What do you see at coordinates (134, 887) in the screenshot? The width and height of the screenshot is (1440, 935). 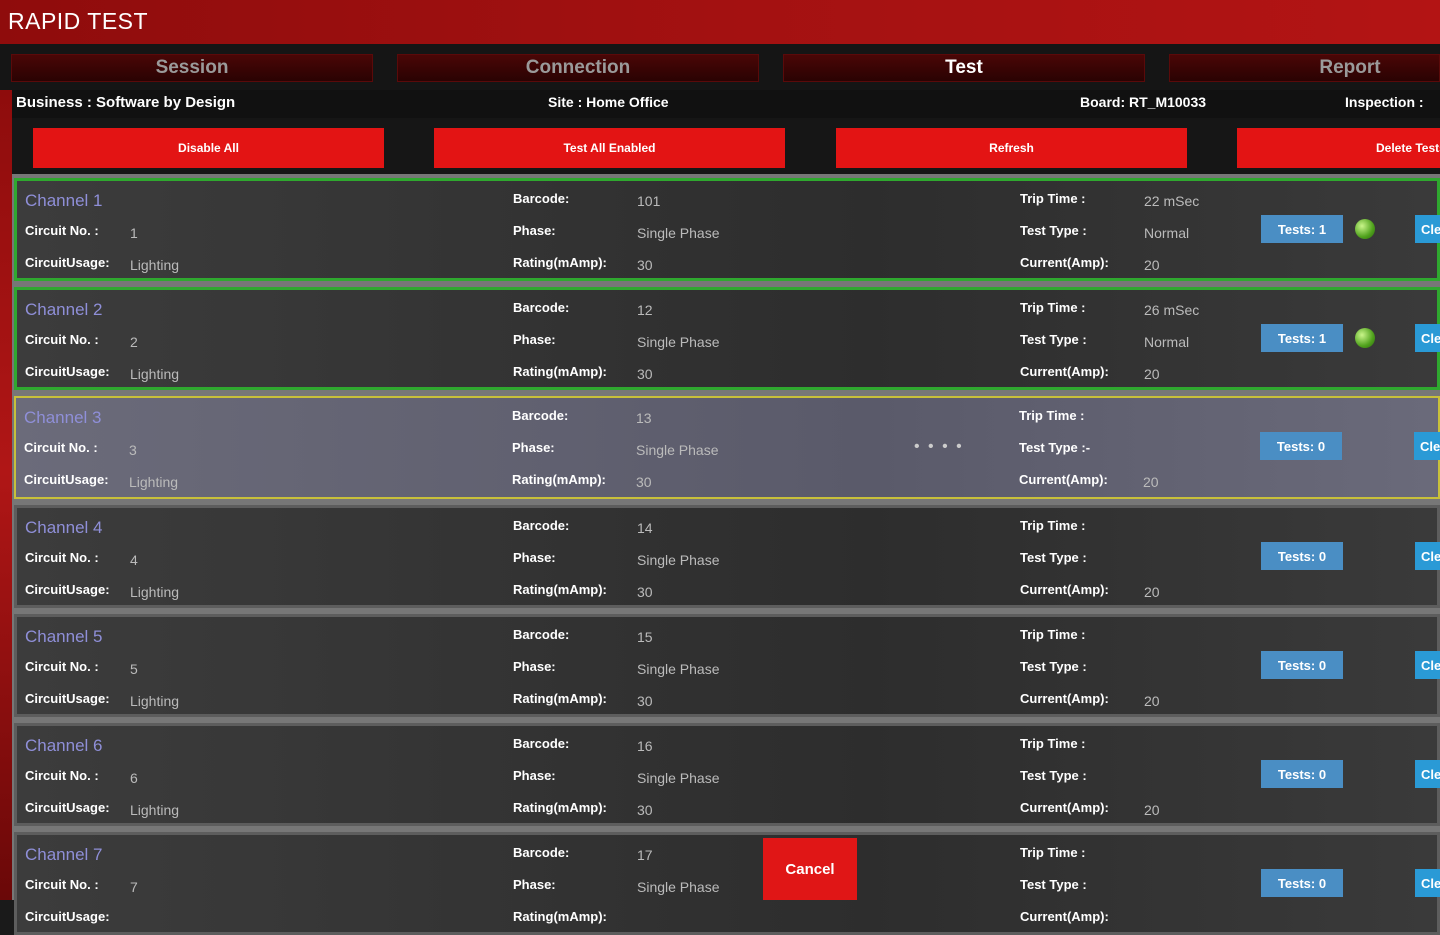 I see `circuit-no-value: 7` at bounding box center [134, 887].